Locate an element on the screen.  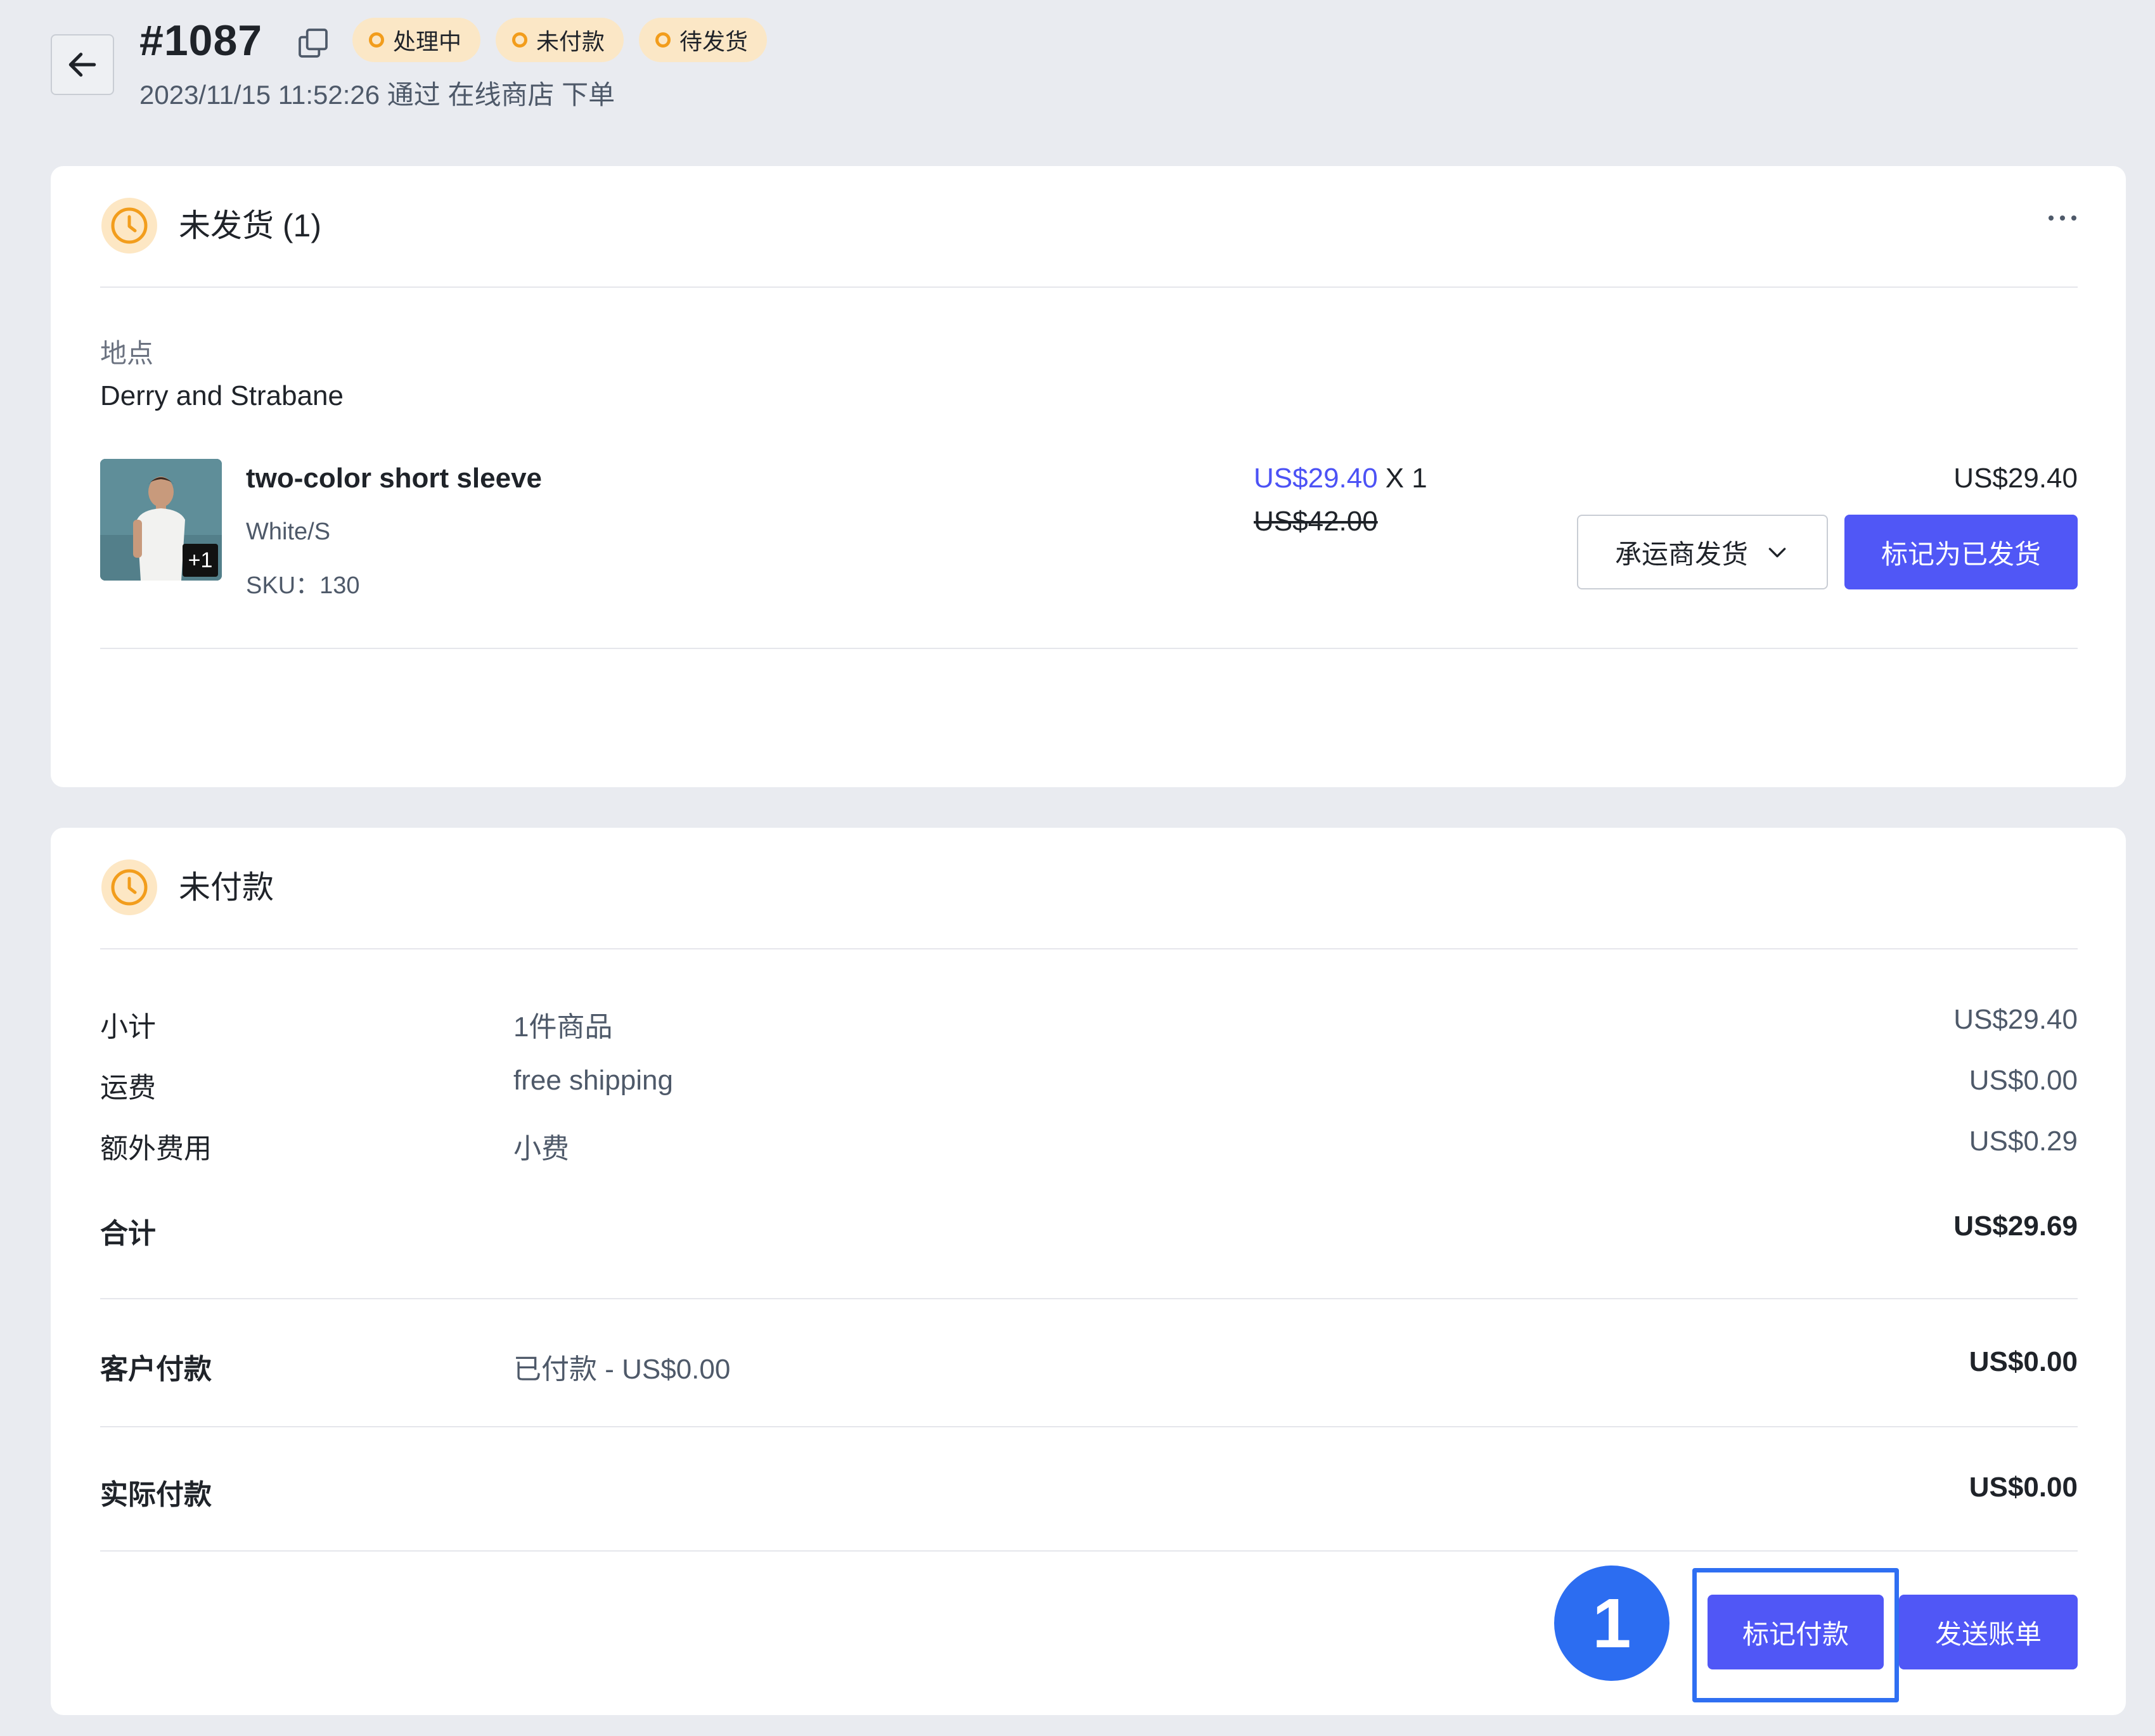
row-detail: 小费 is located at coordinates (541, 1148).